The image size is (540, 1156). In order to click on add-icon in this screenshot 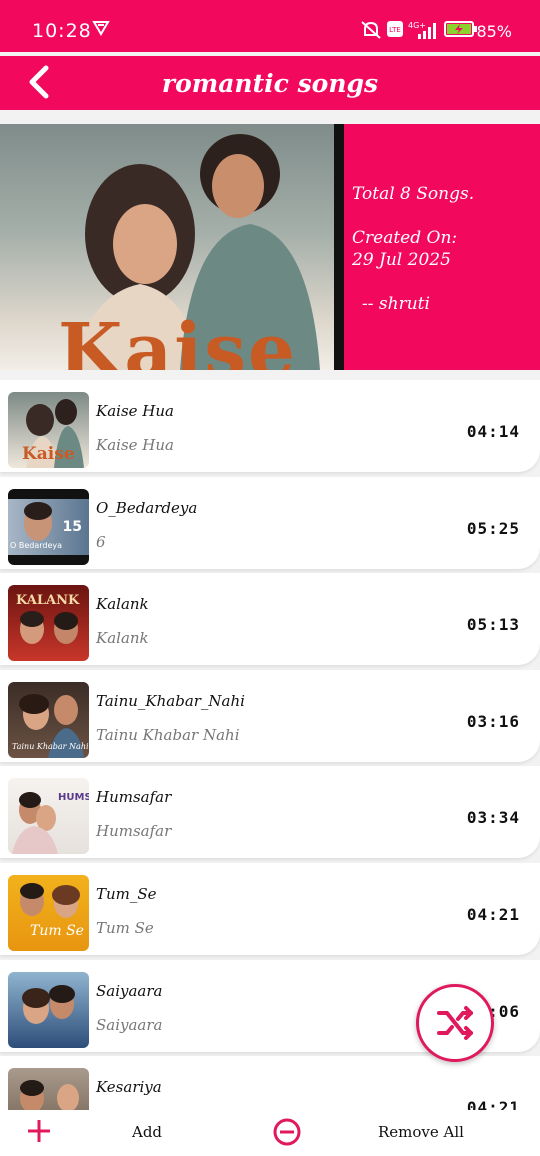, I will do `click(39, 1131)`.